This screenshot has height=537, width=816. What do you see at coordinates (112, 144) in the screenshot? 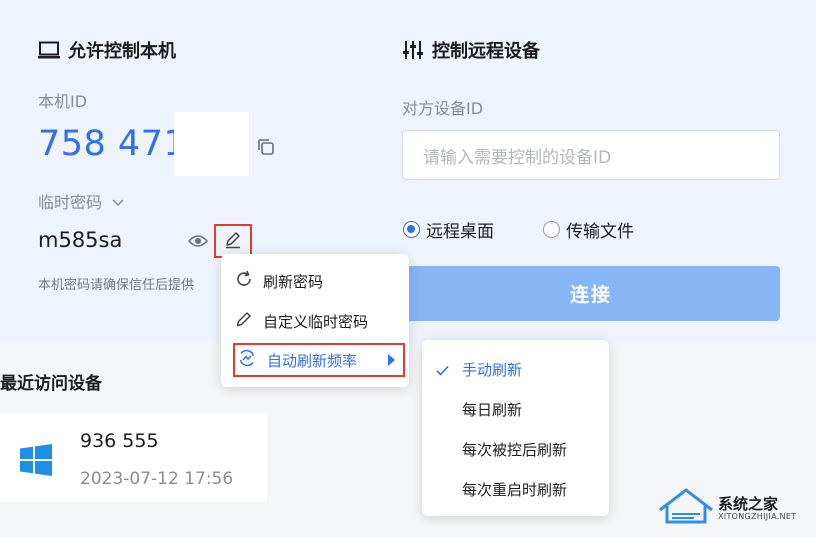
I see `local-device-id: 758 471` at bounding box center [112, 144].